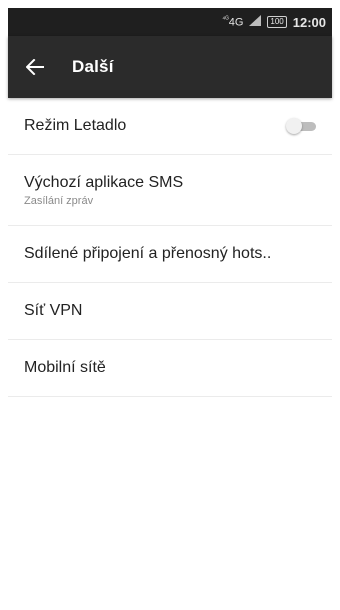 This screenshot has width=340, height=610. I want to click on airplane-mode-toggle, so click(302, 126).